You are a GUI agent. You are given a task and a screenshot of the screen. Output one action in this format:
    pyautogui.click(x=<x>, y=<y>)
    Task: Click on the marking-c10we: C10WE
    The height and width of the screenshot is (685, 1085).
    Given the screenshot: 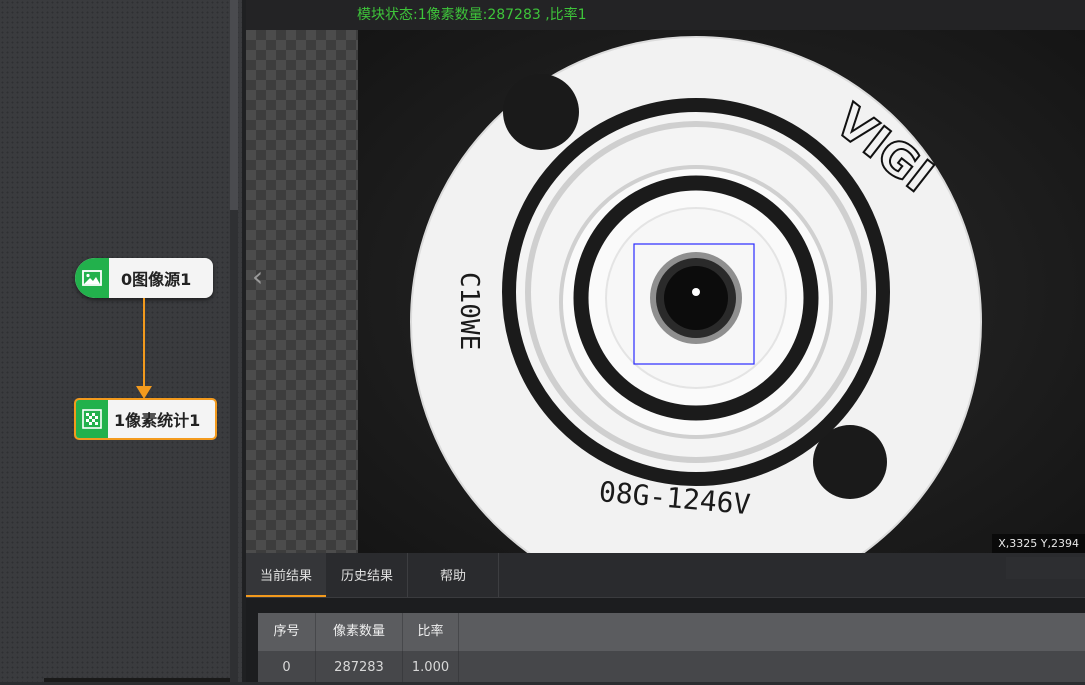 What is the action you would take?
    pyautogui.click(x=469, y=311)
    